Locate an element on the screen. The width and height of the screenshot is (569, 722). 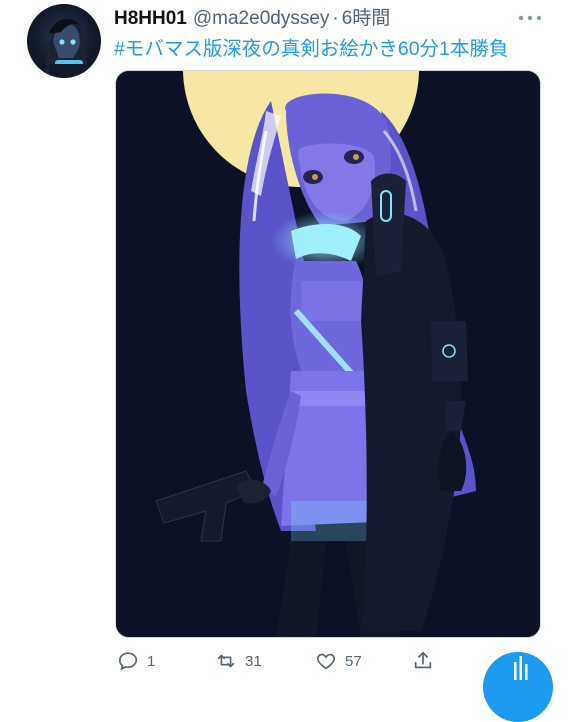
share-icon is located at coordinates (423, 660).